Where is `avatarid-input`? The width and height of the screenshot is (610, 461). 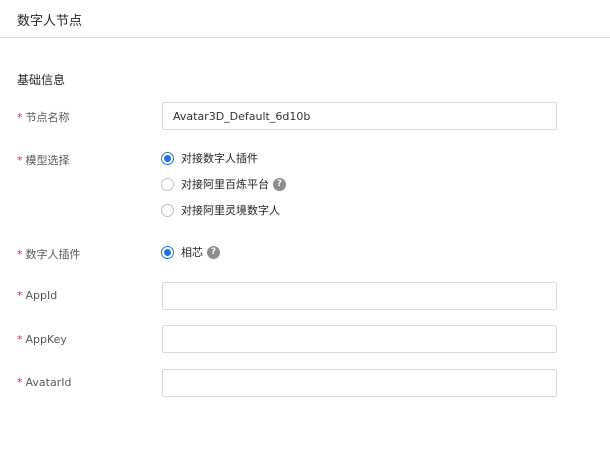
avatarid-input is located at coordinates (359, 383).